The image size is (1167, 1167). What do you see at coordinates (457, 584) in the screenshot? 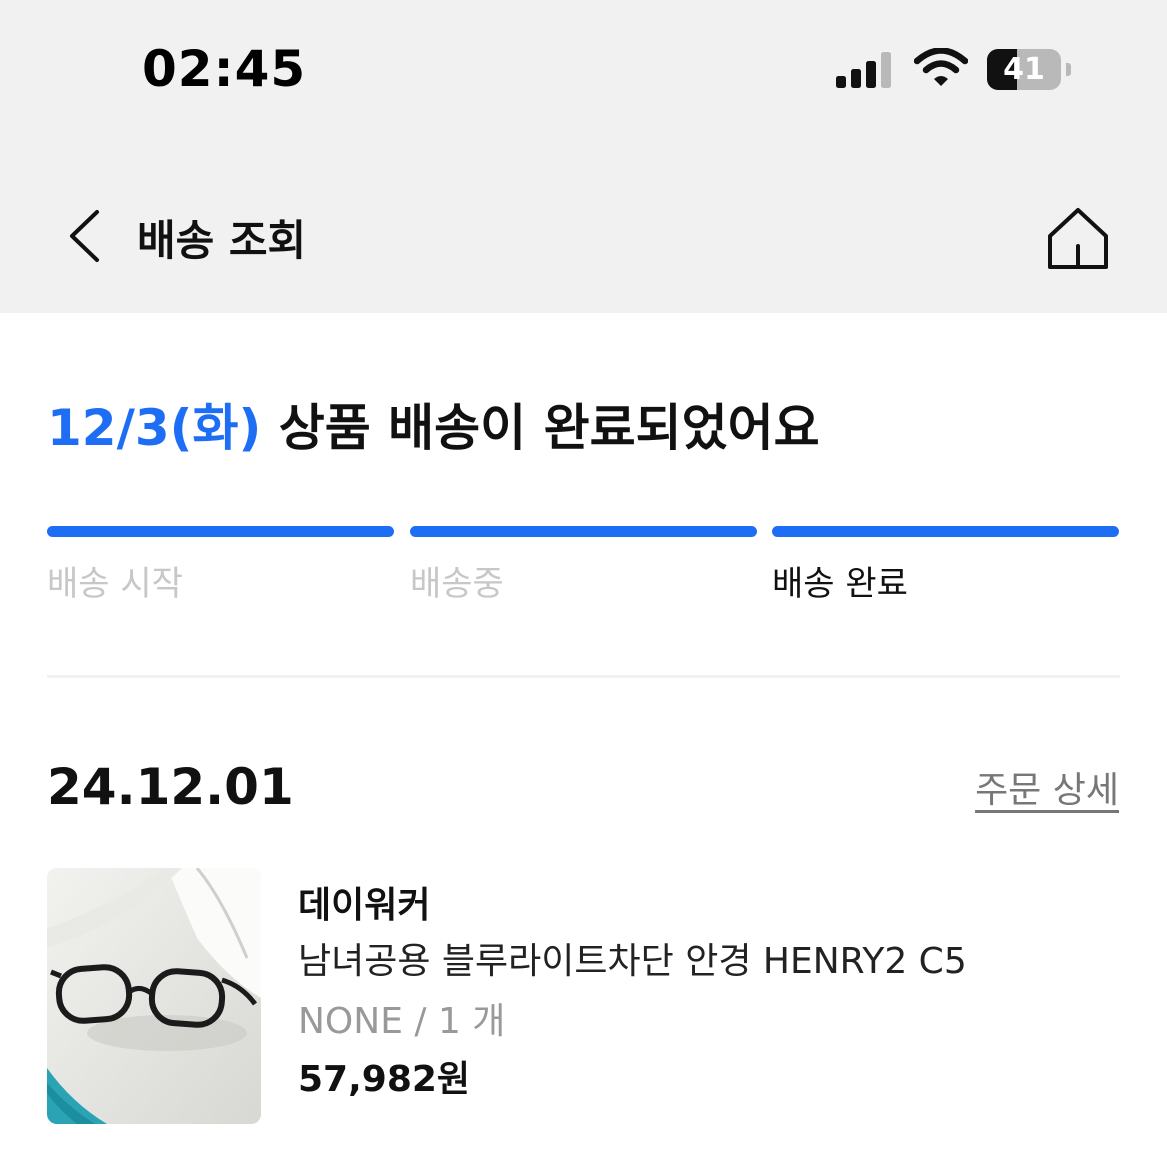
I see `progress-step-label: 배송중` at bounding box center [457, 584].